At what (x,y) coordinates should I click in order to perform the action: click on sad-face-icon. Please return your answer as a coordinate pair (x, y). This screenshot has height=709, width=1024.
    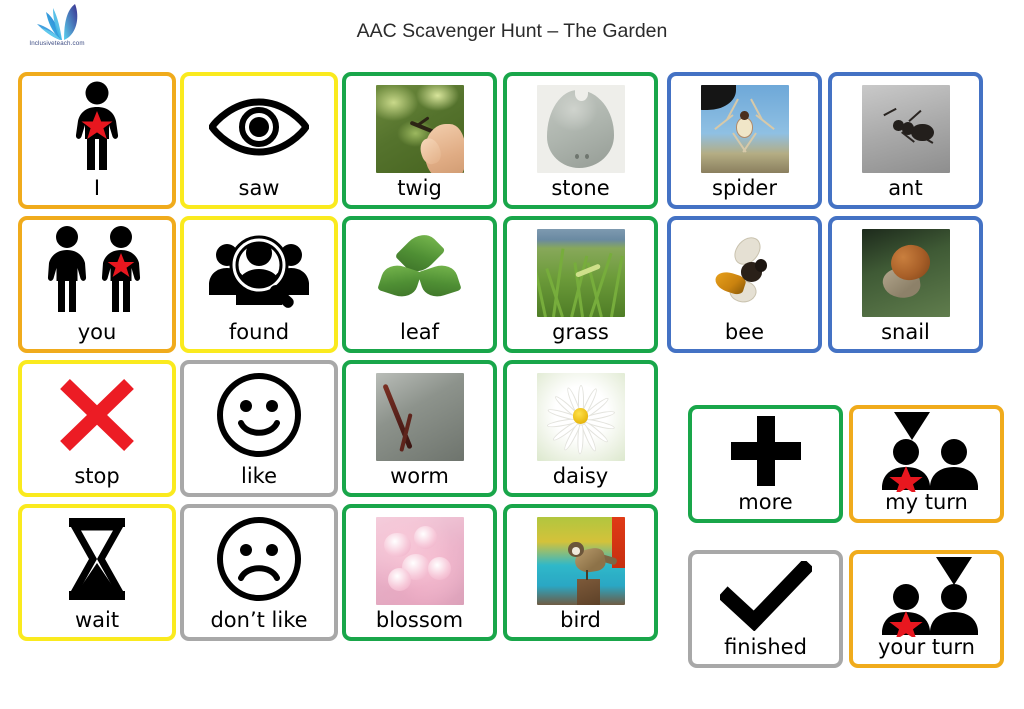
    Looking at the image, I should click on (259, 559).